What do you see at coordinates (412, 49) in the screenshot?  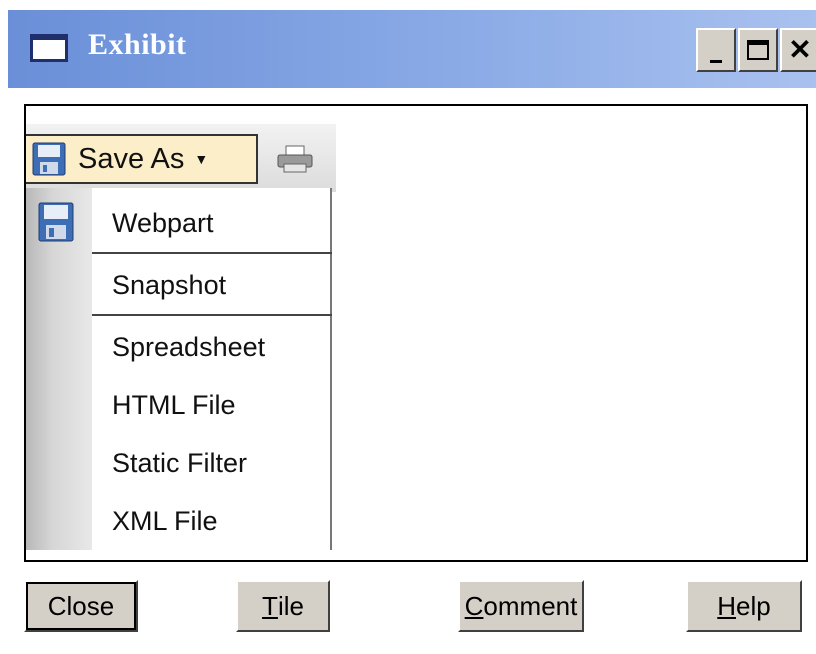 I see `title-bar: Exhibit ✕` at bounding box center [412, 49].